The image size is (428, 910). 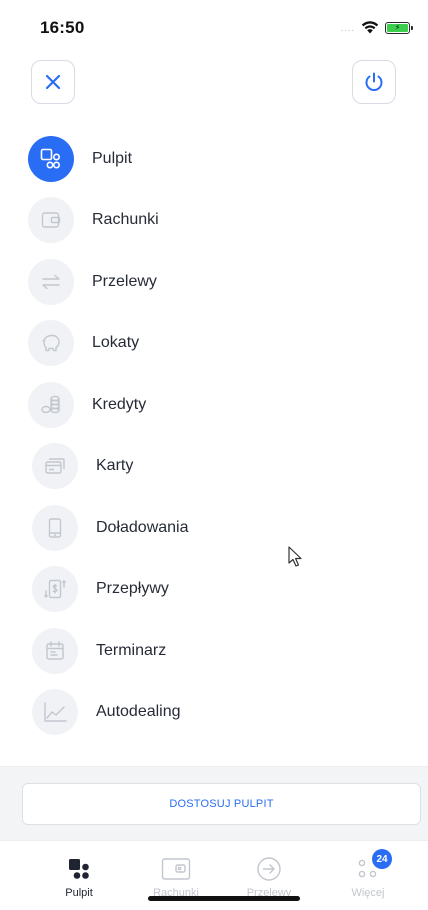 I want to click on logout-button, so click(x=374, y=82).